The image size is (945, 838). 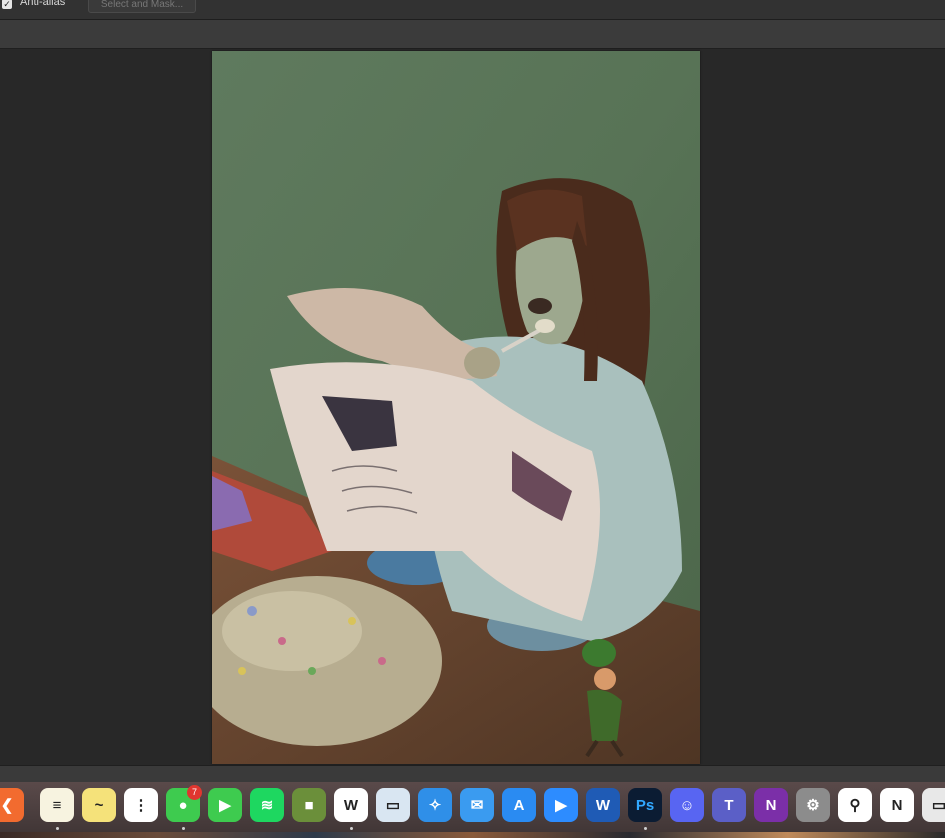 I want to click on dock-teams: T, so click(x=729, y=805).